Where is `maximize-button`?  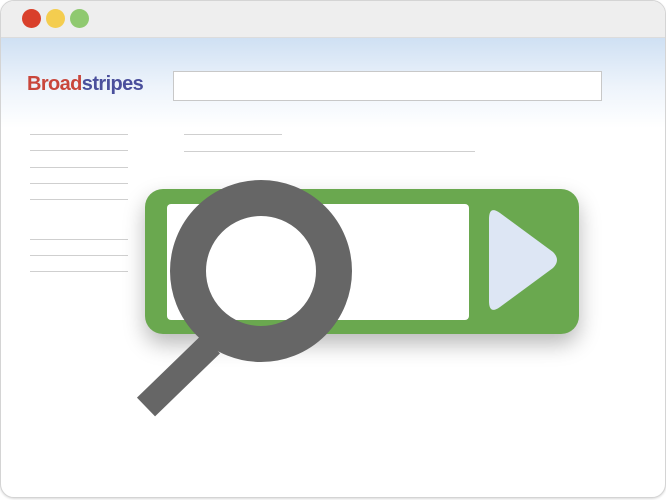
maximize-button is located at coordinates (79, 18).